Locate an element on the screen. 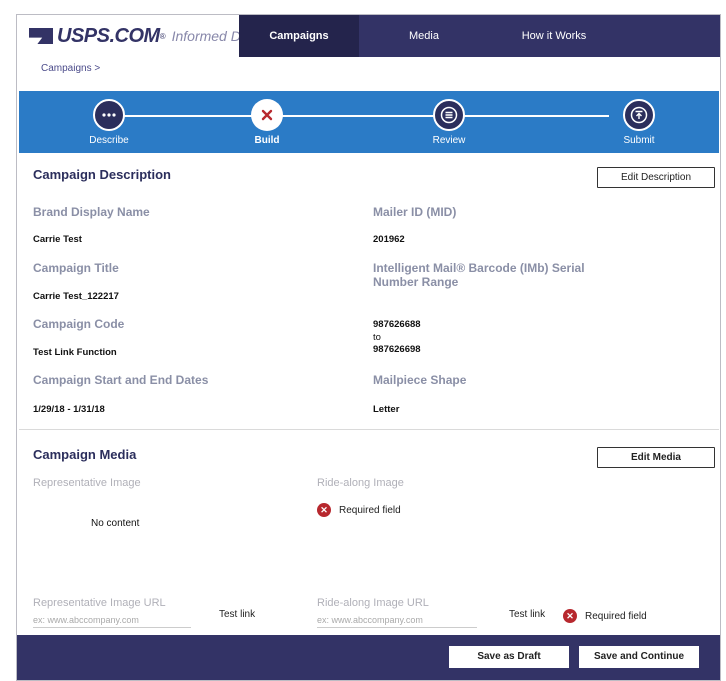 The image size is (726, 681). representative-test-link: Test link is located at coordinates (237, 614).